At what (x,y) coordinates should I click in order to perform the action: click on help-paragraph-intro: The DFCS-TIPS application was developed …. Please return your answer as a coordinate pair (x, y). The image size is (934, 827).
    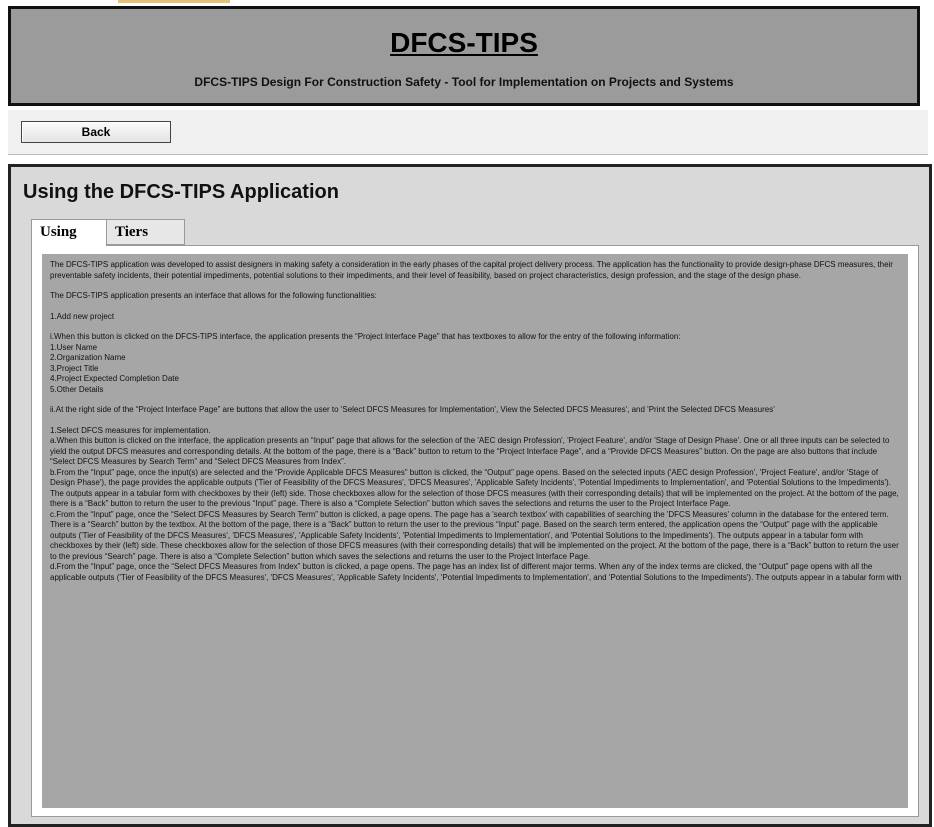
    Looking at the image, I should click on (471, 270).